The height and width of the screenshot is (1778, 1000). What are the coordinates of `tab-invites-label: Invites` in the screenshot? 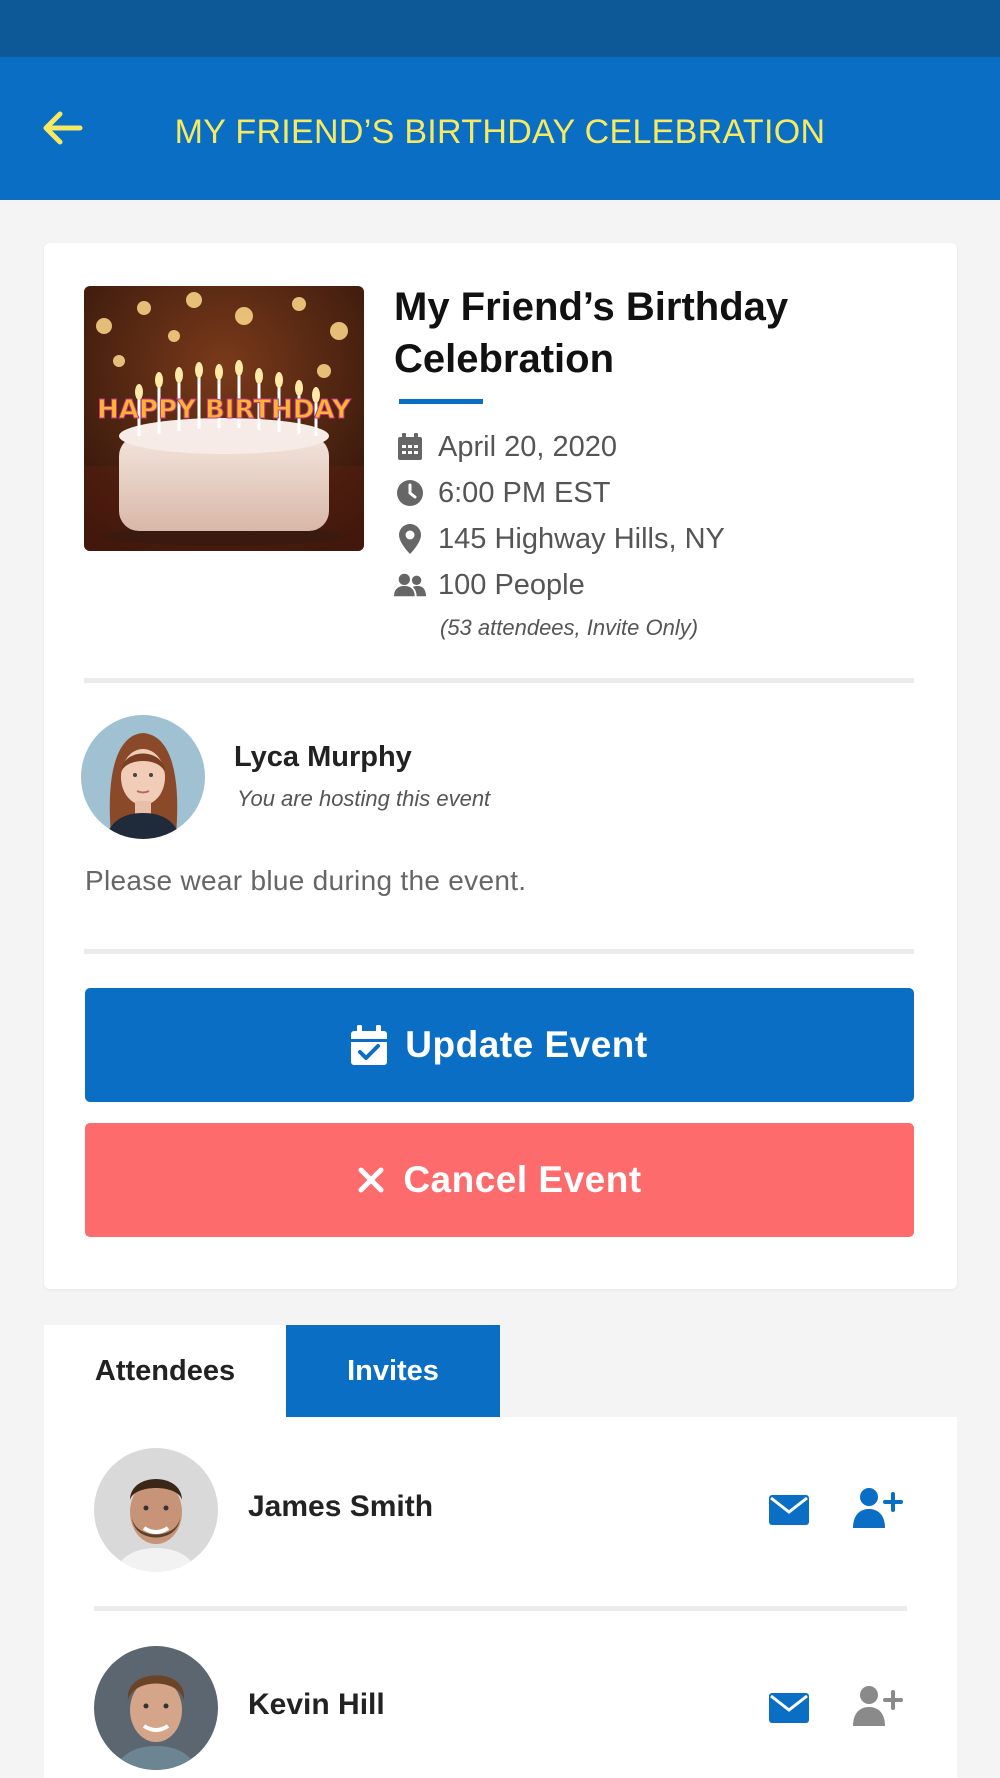 It's located at (393, 1370).